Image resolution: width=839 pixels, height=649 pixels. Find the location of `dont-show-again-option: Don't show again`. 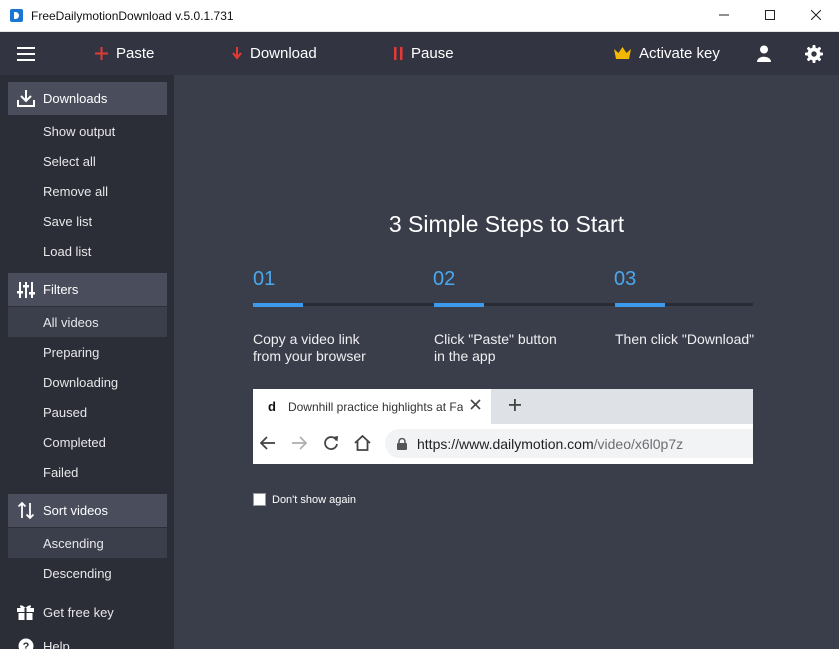

dont-show-again-option: Don't show again is located at coordinates (304, 499).